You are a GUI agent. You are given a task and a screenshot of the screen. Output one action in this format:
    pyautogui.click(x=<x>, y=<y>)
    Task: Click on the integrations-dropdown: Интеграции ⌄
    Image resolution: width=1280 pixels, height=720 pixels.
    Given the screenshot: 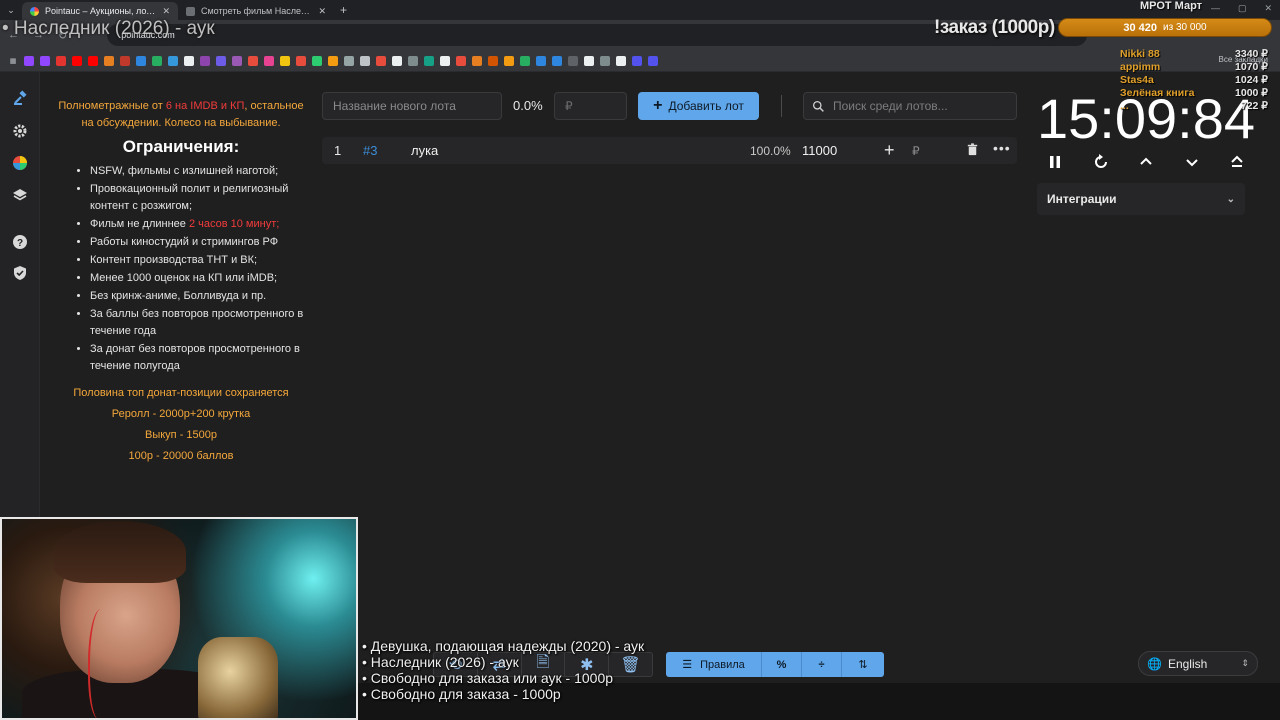 What is the action you would take?
    pyautogui.click(x=1141, y=199)
    